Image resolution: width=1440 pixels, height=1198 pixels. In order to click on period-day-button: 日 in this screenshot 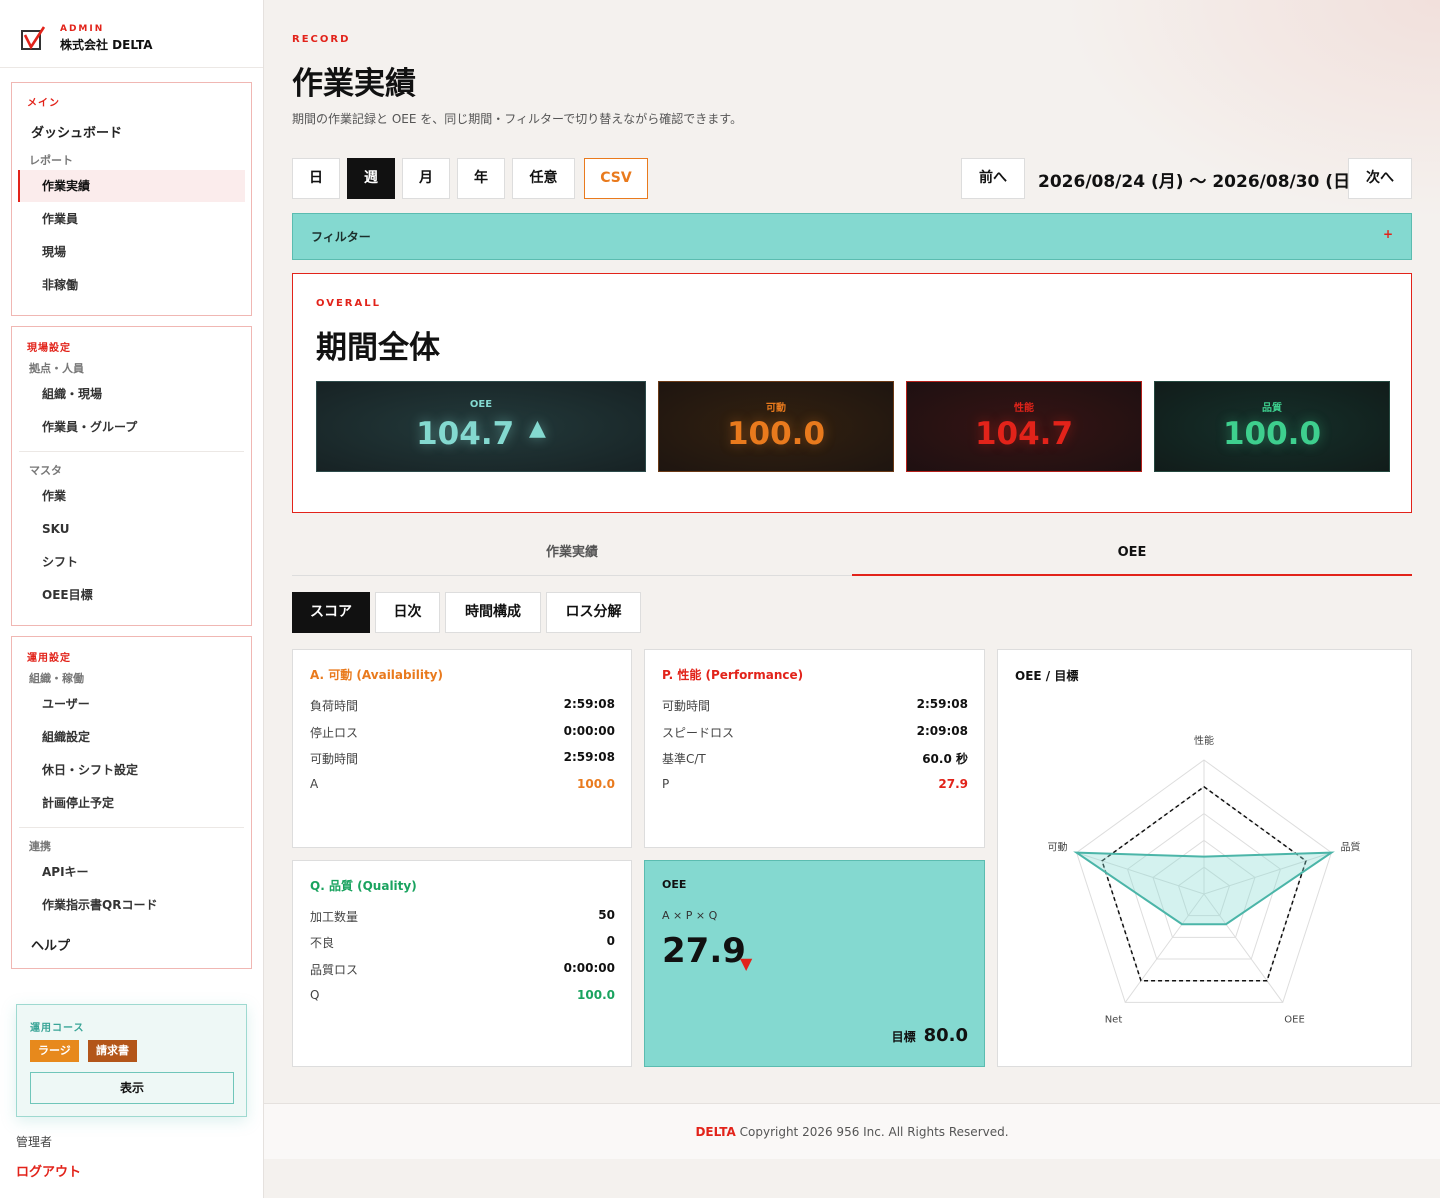, I will do `click(316, 178)`.